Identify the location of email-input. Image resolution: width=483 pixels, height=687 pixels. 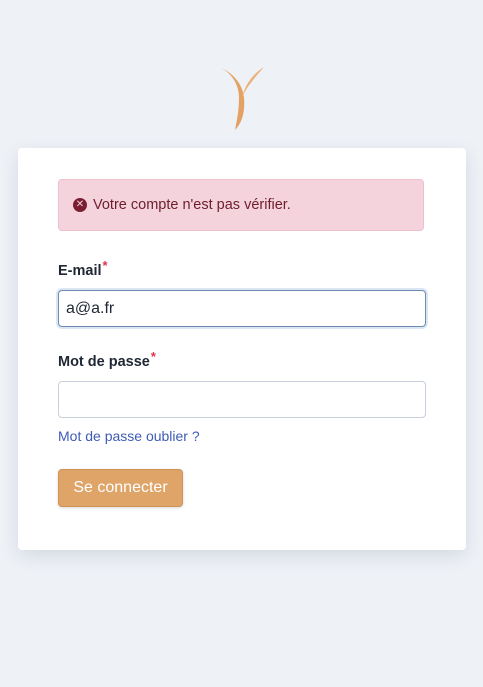
(242, 308).